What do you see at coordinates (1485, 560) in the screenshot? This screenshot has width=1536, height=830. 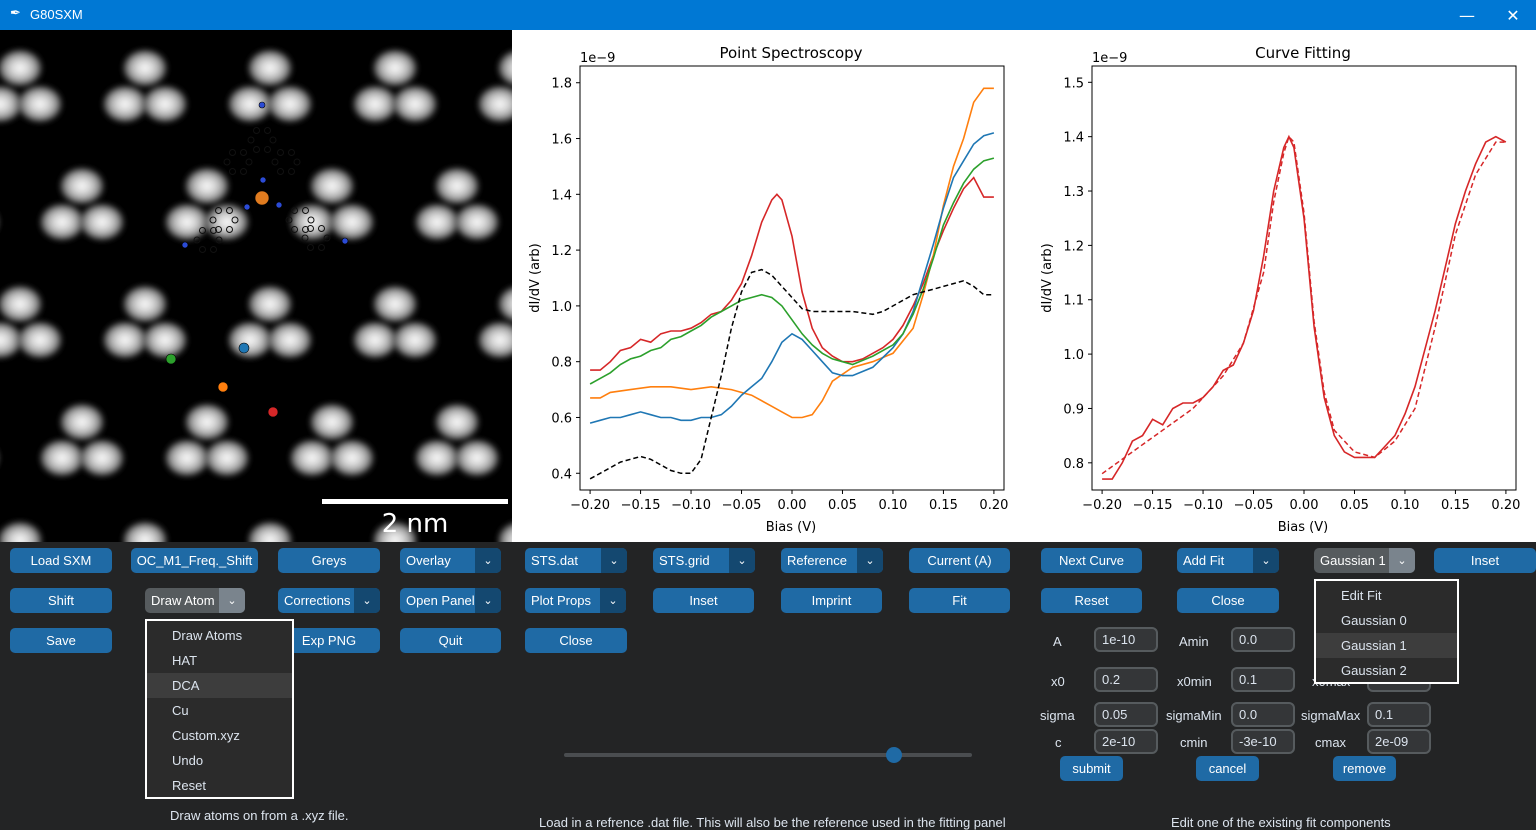 I see `inset-top-button: Inset` at bounding box center [1485, 560].